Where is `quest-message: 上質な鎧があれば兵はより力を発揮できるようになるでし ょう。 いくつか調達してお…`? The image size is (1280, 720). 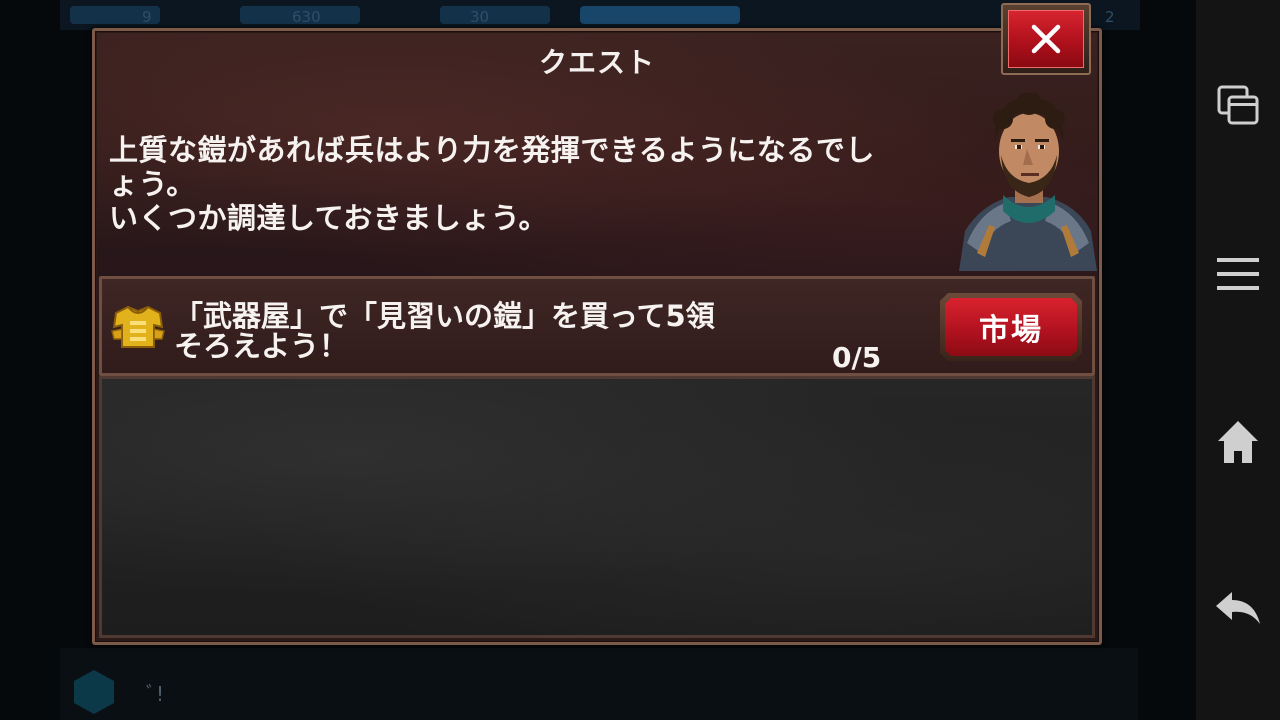 quest-message: 上質な鎧があれば兵はより力を発揮できるようになるでし ょう。 いくつか調達してお… is located at coordinates (519, 184).